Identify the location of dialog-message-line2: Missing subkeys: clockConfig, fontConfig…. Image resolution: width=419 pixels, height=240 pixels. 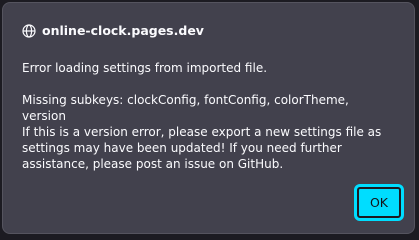
(185, 108).